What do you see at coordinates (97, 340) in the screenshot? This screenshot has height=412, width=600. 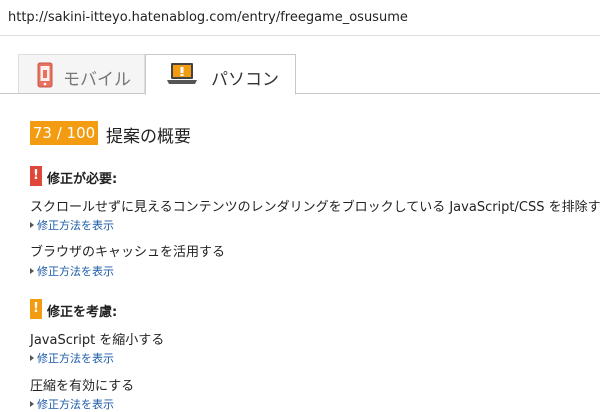 I see `rule-minify-javascript: JavaScript を縮小する` at bounding box center [97, 340].